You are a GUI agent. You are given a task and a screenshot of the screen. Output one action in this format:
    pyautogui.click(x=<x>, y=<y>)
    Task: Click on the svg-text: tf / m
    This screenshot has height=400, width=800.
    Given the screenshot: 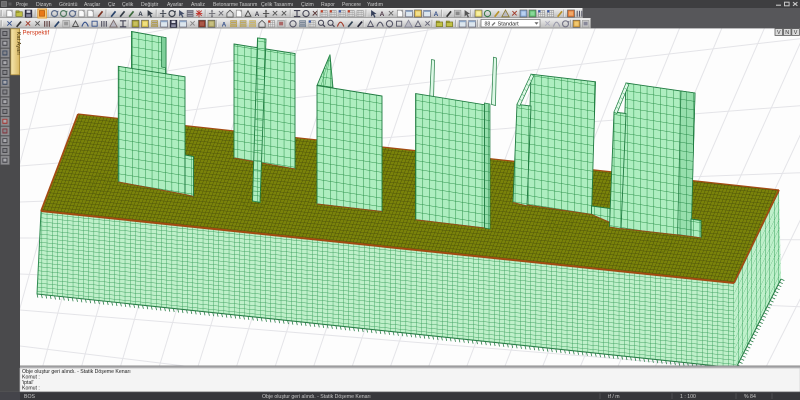 What is the action you would take?
    pyautogui.click(x=614, y=397)
    